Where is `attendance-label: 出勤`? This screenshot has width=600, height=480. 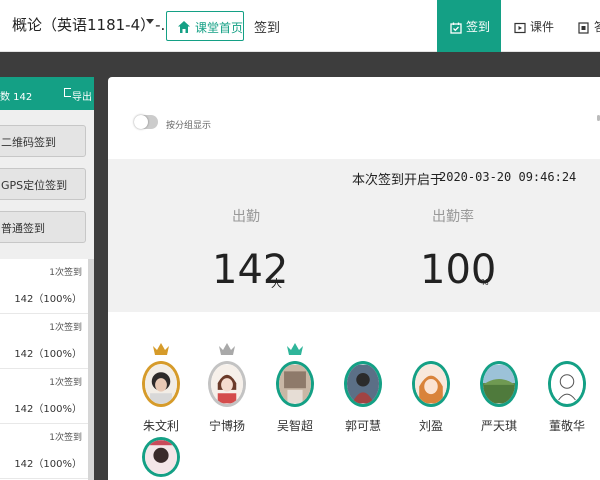 attendance-label: 出勤 is located at coordinates (246, 217).